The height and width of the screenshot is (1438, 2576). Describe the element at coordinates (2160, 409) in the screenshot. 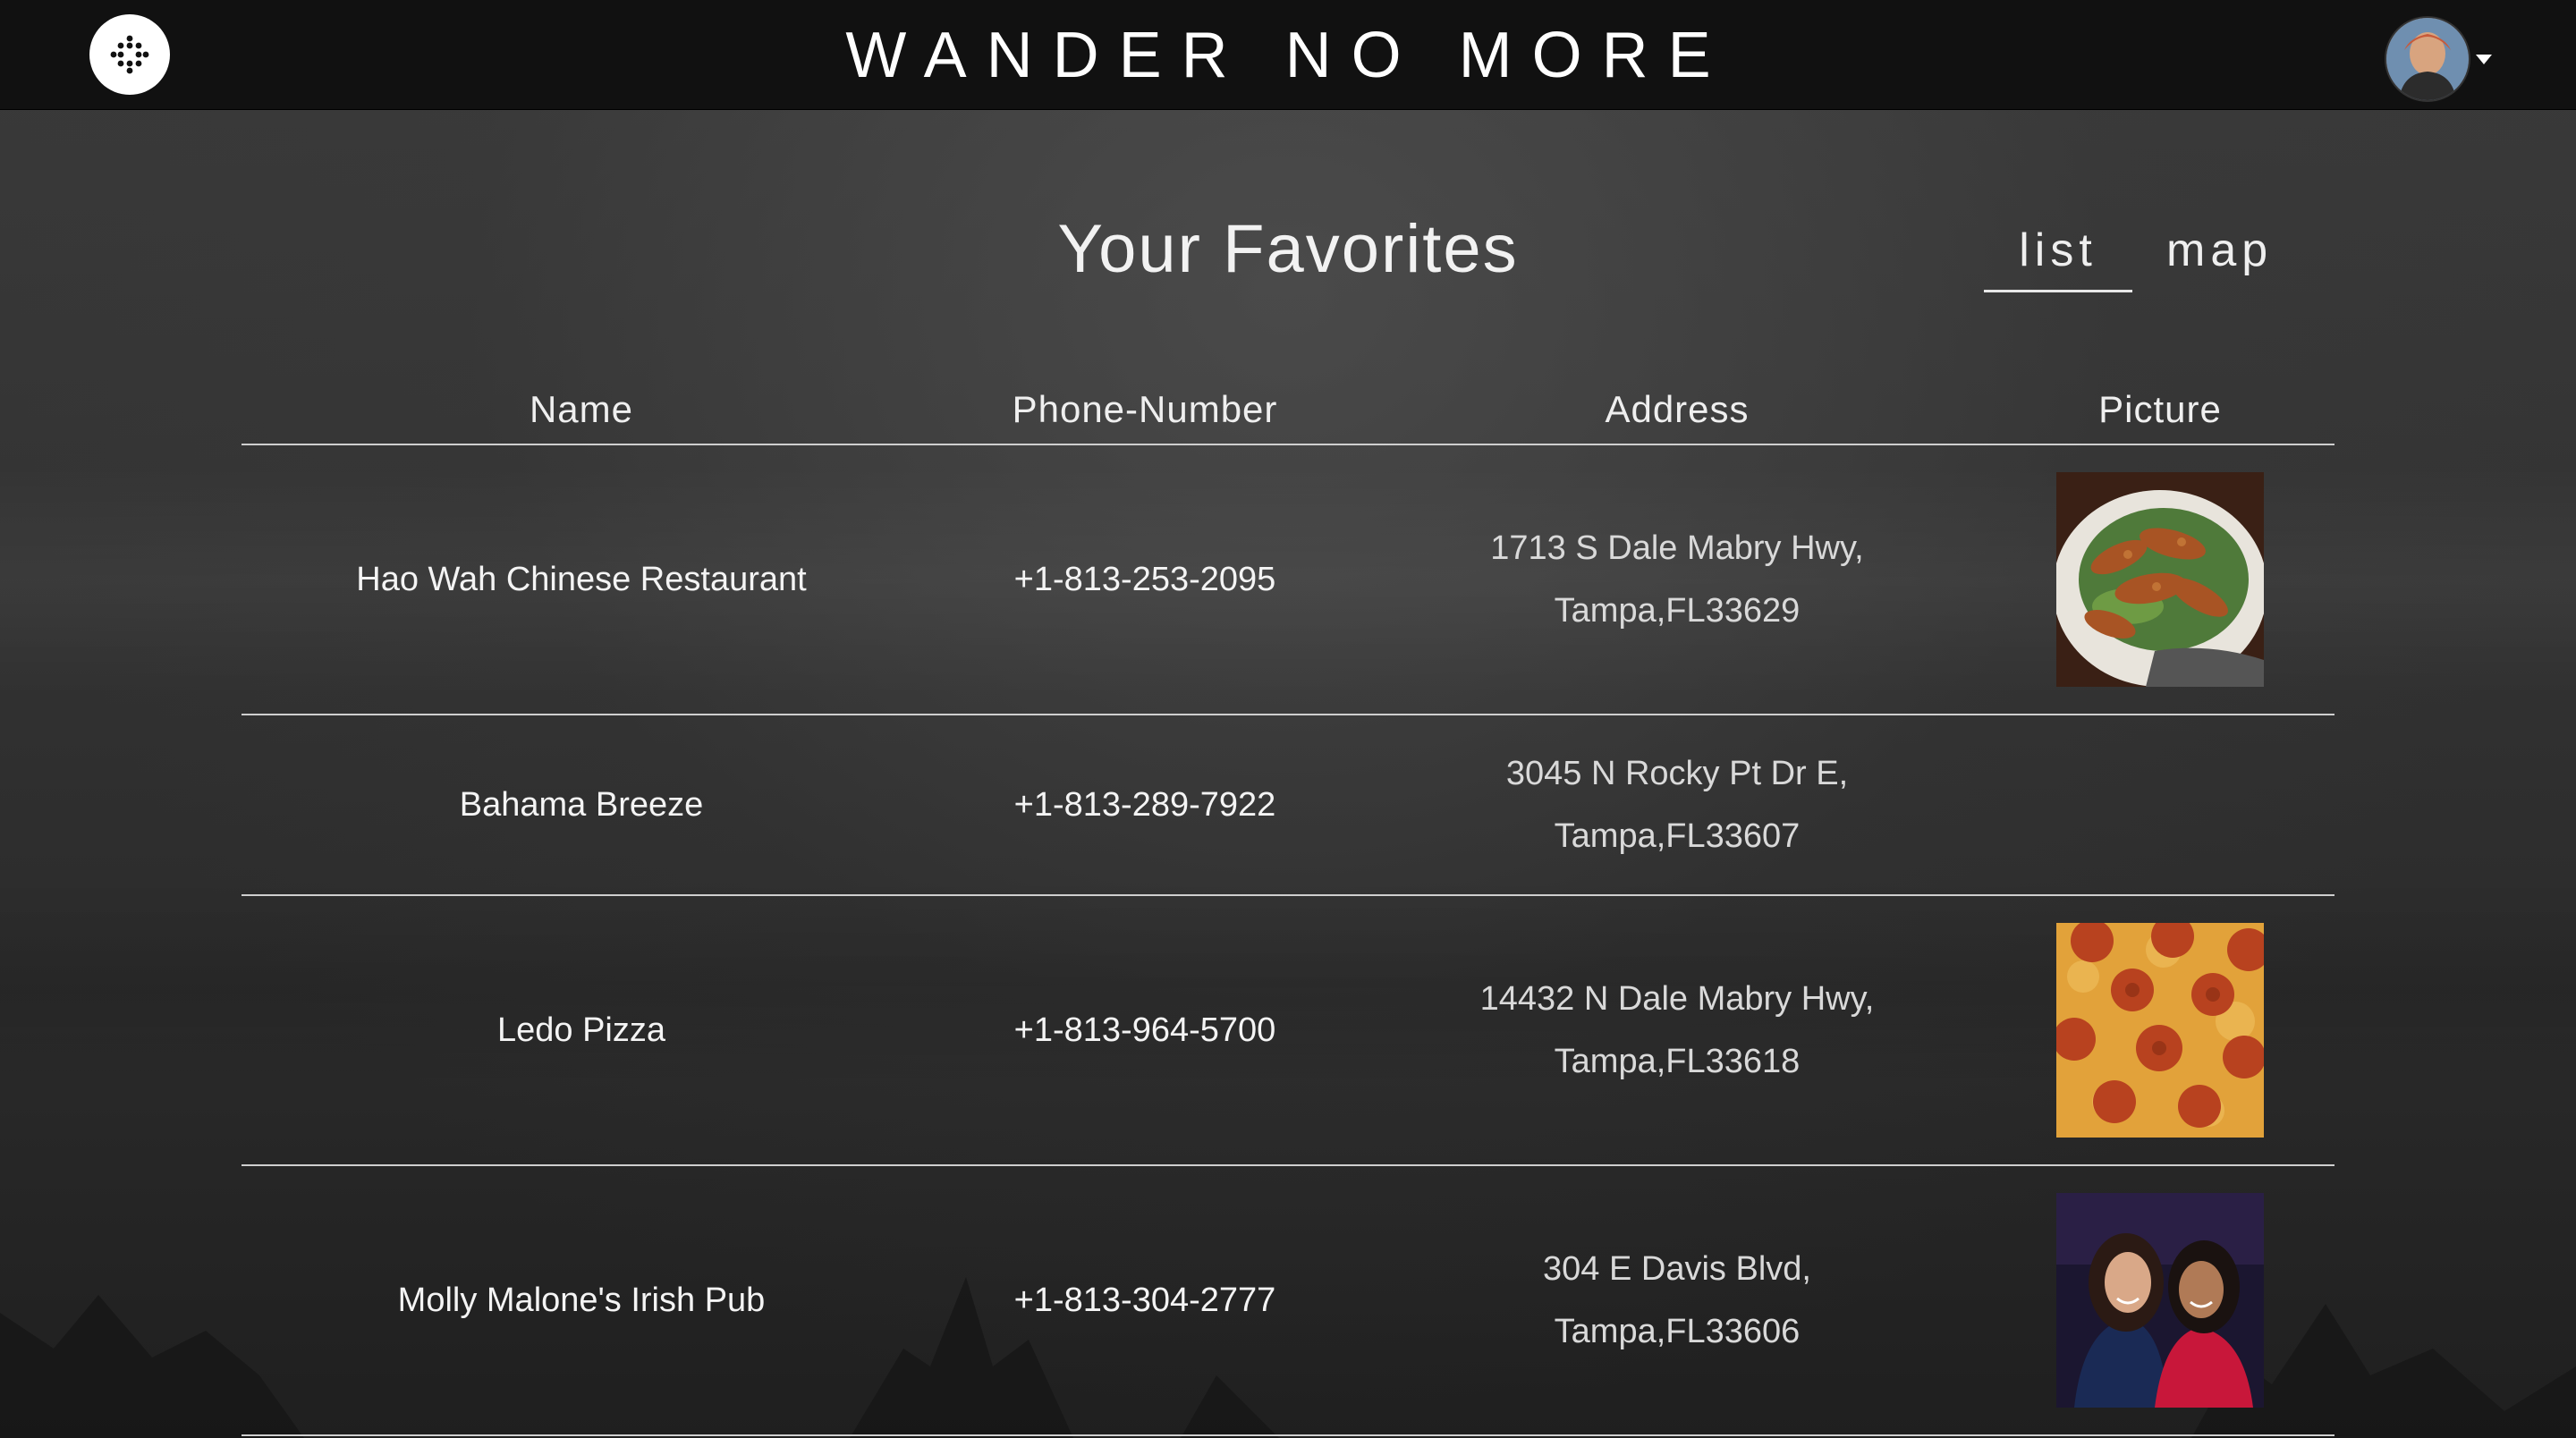

I see `column-header-picture: Picture` at that location.